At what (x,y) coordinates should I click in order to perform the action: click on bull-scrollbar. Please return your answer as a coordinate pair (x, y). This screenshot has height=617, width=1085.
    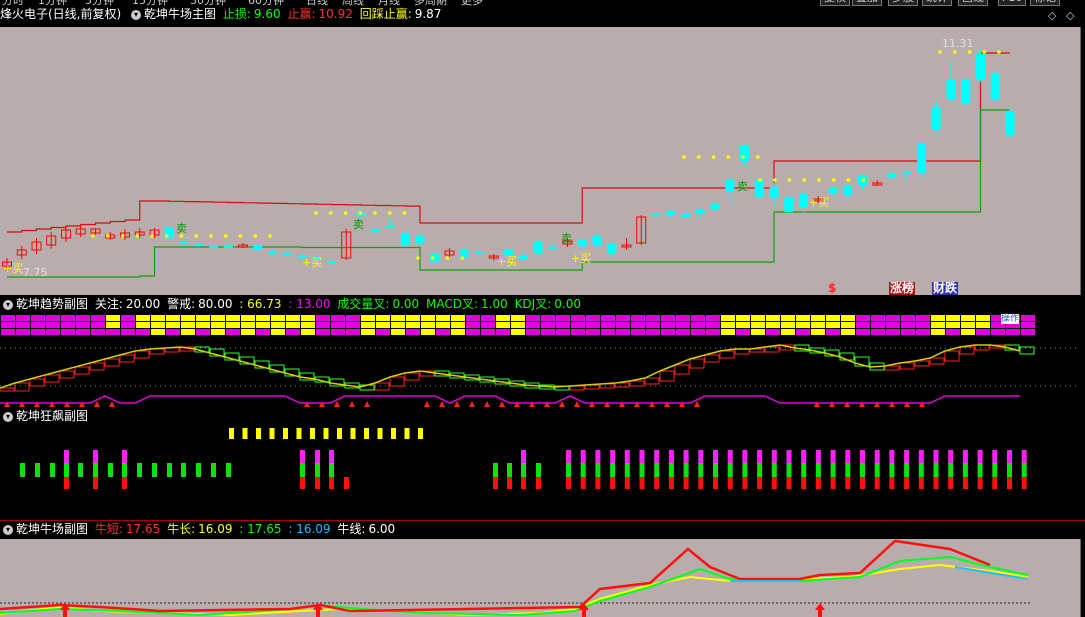
    Looking at the image, I should click on (1082, 578).